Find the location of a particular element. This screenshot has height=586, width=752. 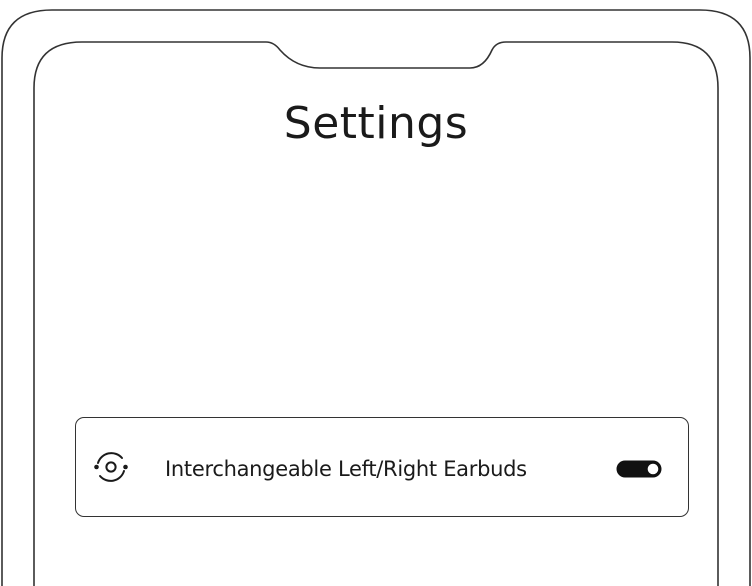

earbuds-toggle is located at coordinates (639, 469).